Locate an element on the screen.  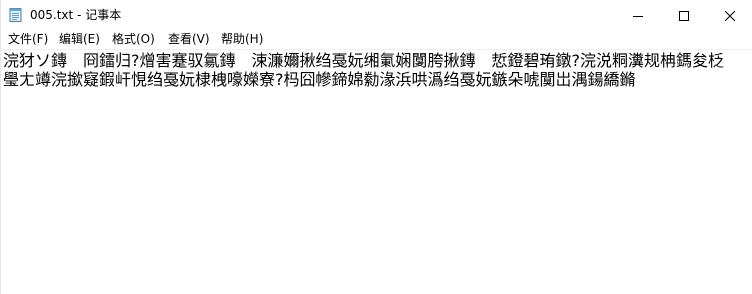
vertical-scrollbar is located at coordinates (745, 172).